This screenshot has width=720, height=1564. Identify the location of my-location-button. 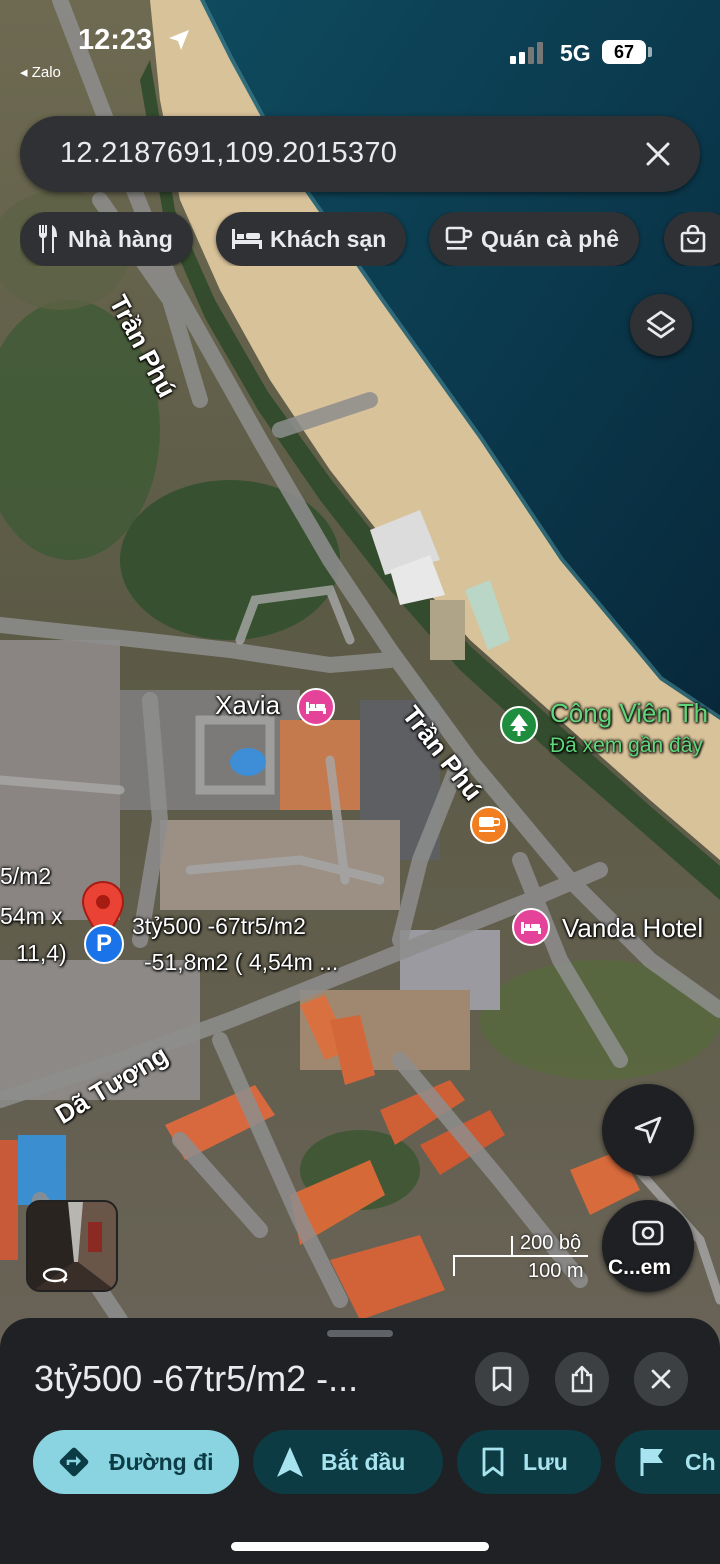
(648, 1130).